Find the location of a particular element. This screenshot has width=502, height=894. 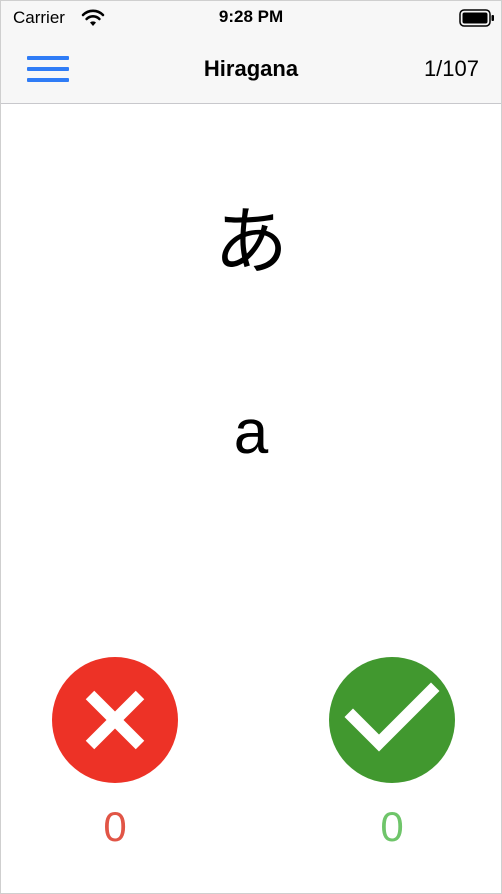

battery-icon is located at coordinates (476, 18).